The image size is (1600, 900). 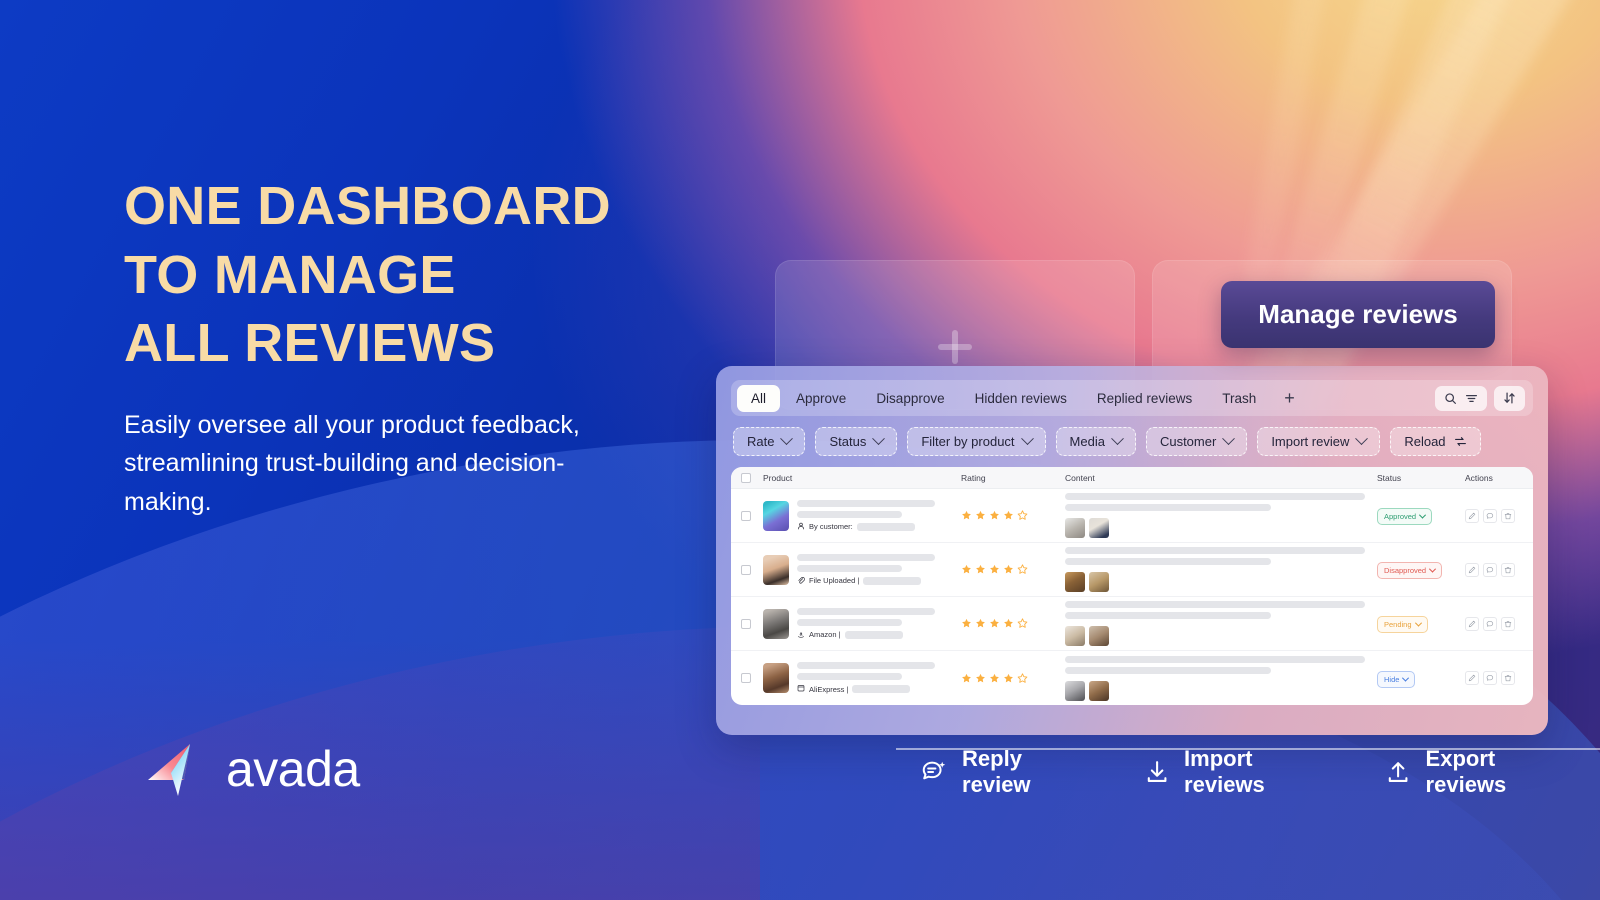 I want to click on reload-button: Reload, so click(x=1435, y=441).